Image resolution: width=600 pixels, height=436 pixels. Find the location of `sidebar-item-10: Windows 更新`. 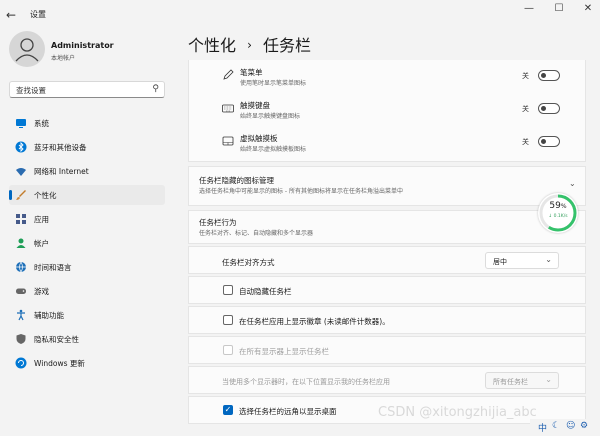

sidebar-item-10: Windows 更新 is located at coordinates (87, 363).